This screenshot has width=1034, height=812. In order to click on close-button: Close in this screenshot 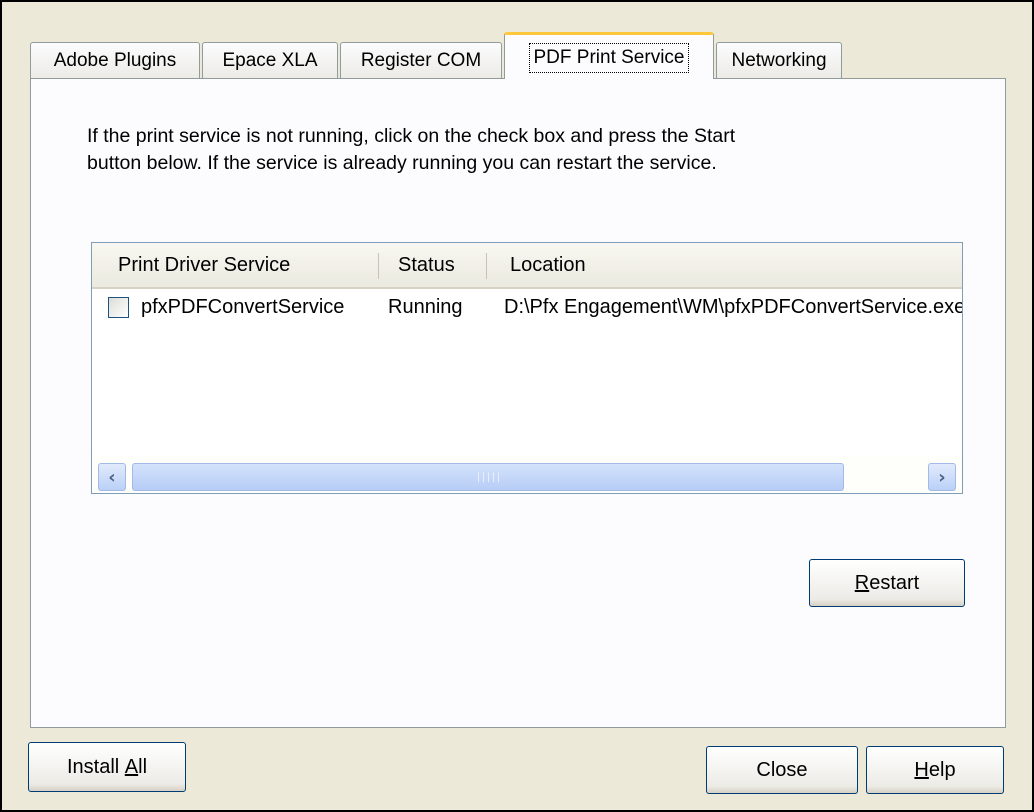, I will do `click(782, 770)`.